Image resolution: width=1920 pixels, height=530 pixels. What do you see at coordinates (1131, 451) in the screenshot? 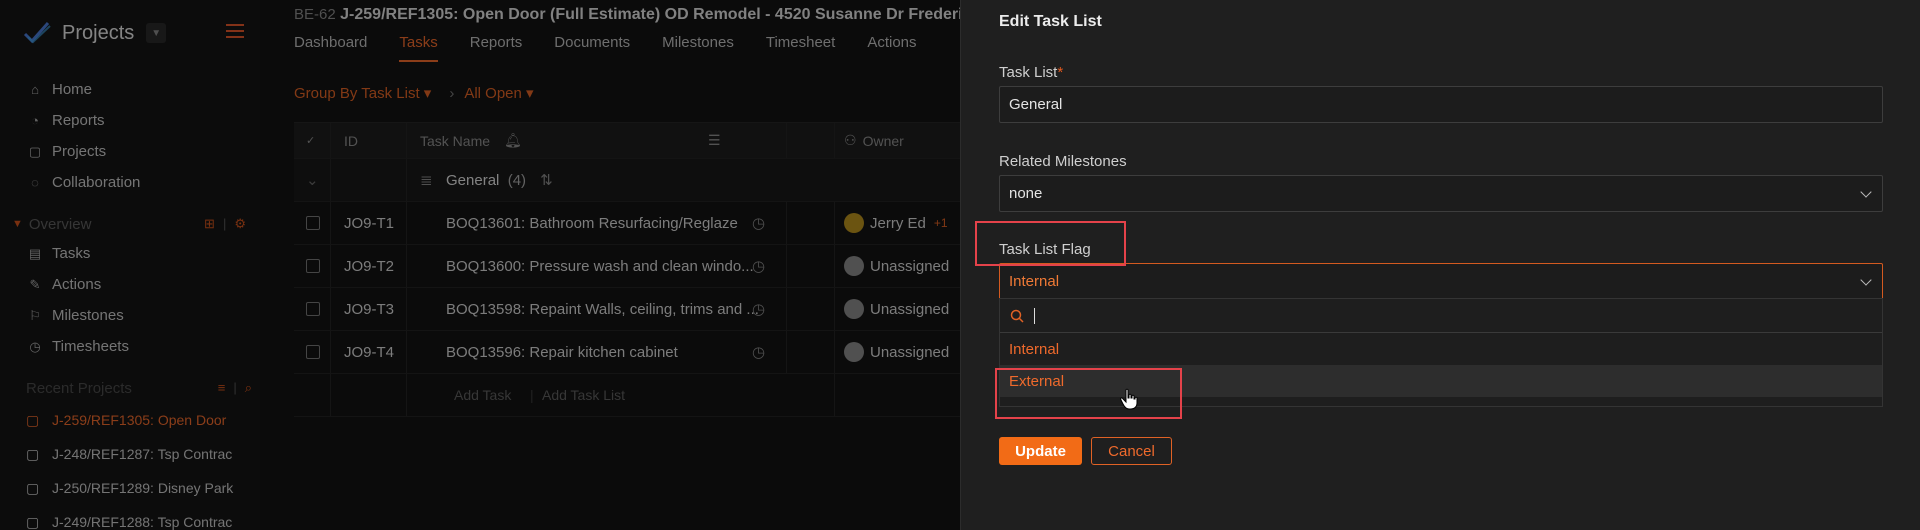
I see `cancel-button: Cancel` at bounding box center [1131, 451].